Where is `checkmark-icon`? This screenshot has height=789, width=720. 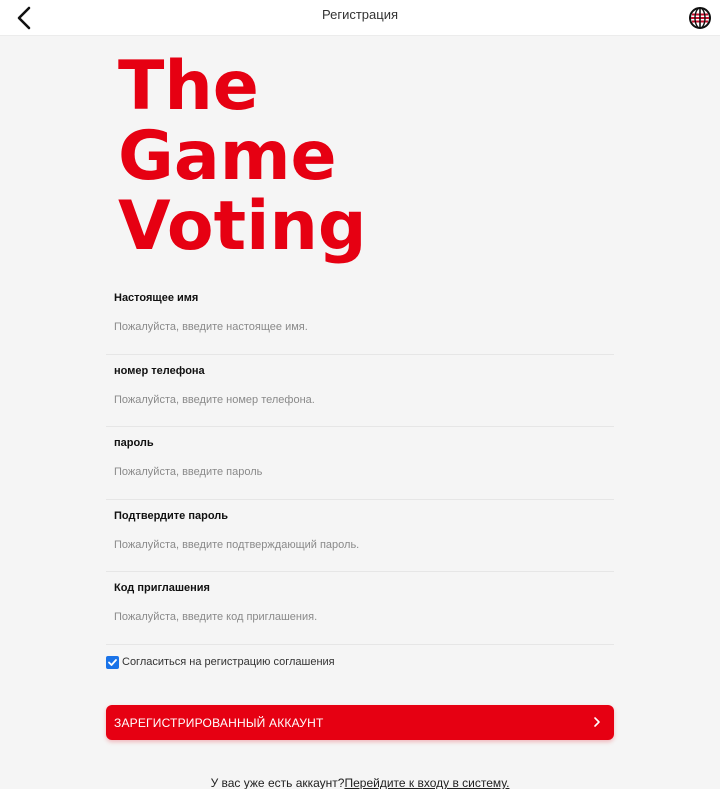
checkmark-icon is located at coordinates (112, 662).